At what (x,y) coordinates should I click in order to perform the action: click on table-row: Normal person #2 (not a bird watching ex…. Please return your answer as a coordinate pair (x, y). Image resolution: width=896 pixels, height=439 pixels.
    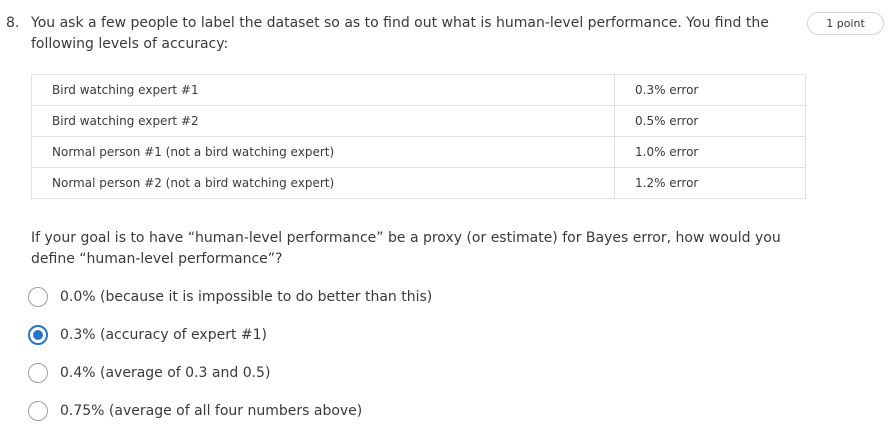
    Looking at the image, I should click on (418, 183).